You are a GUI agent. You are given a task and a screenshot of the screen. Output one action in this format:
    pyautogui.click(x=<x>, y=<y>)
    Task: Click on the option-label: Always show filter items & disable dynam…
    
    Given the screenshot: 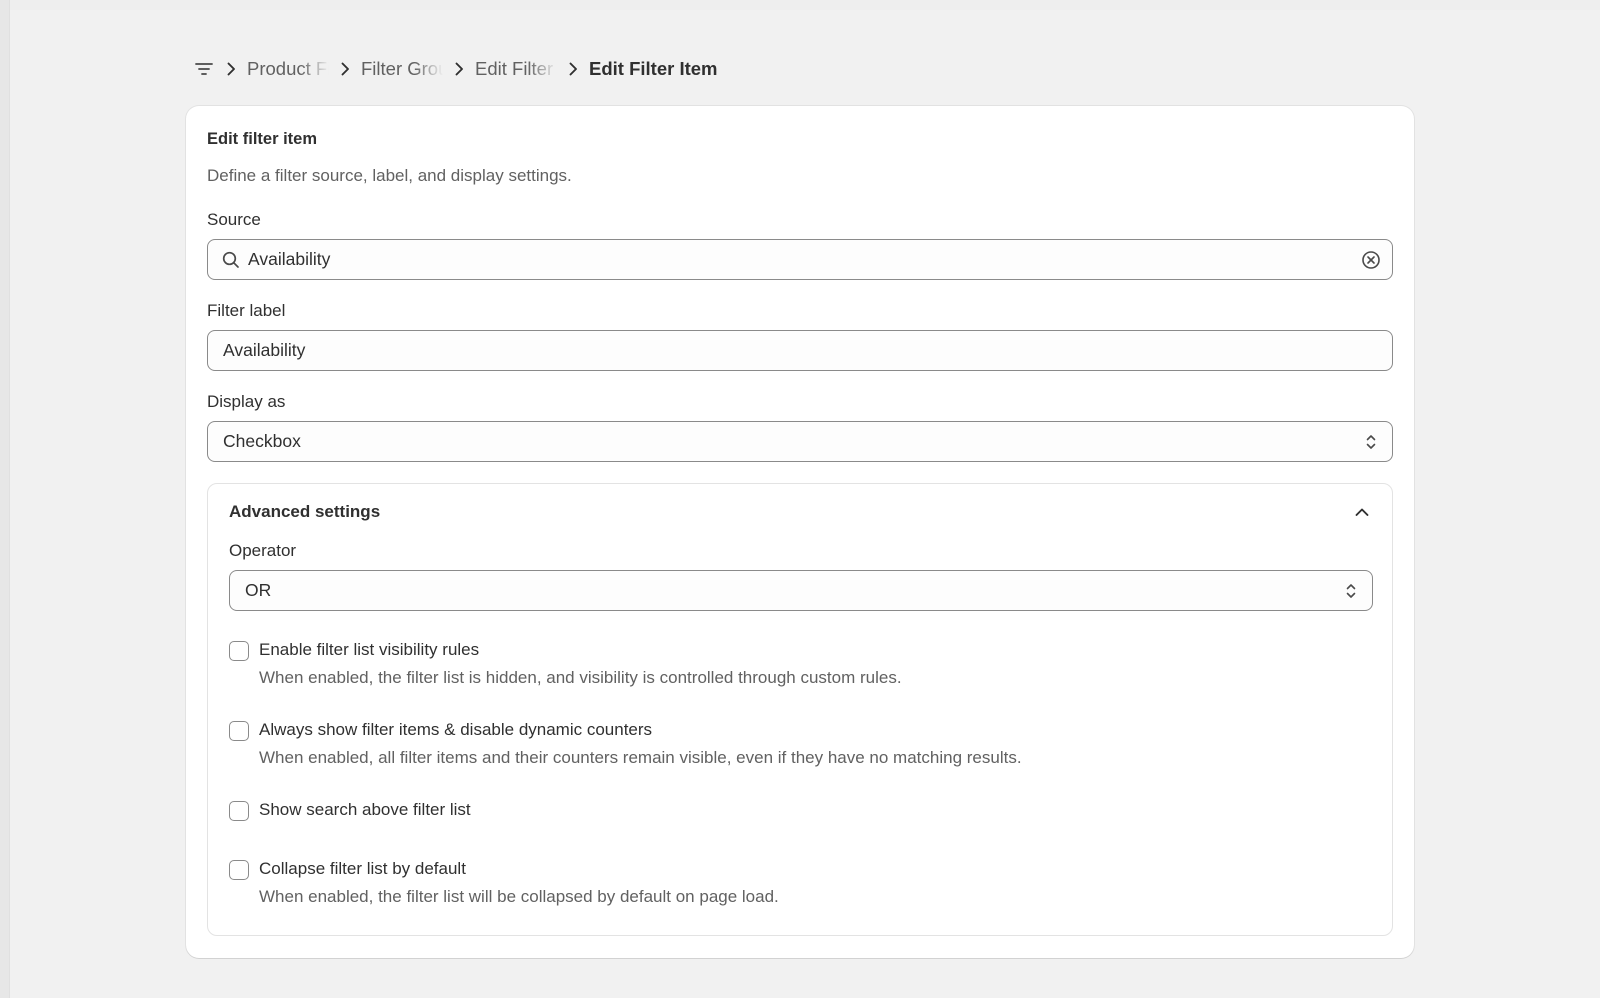 What is the action you would take?
    pyautogui.click(x=455, y=730)
    